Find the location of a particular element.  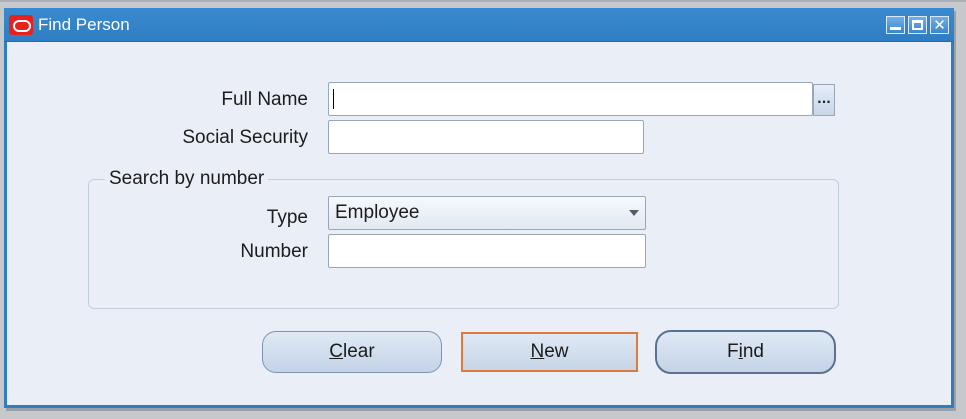

social-security-label: Social Security is located at coordinates (245, 137).